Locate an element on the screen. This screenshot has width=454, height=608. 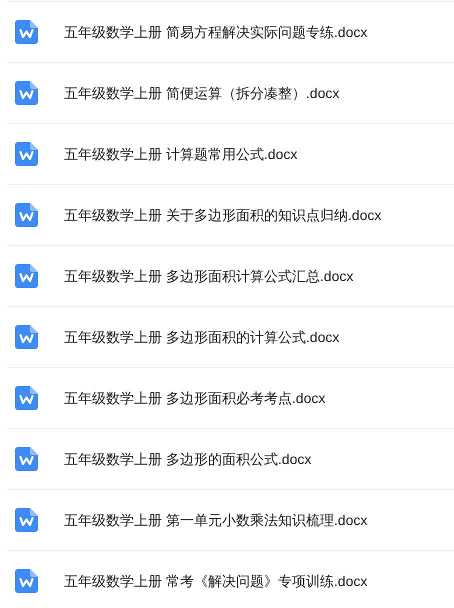
file-row: 五年级数学上册 简易方程解决实际问题专练.docx is located at coordinates (230, 31).